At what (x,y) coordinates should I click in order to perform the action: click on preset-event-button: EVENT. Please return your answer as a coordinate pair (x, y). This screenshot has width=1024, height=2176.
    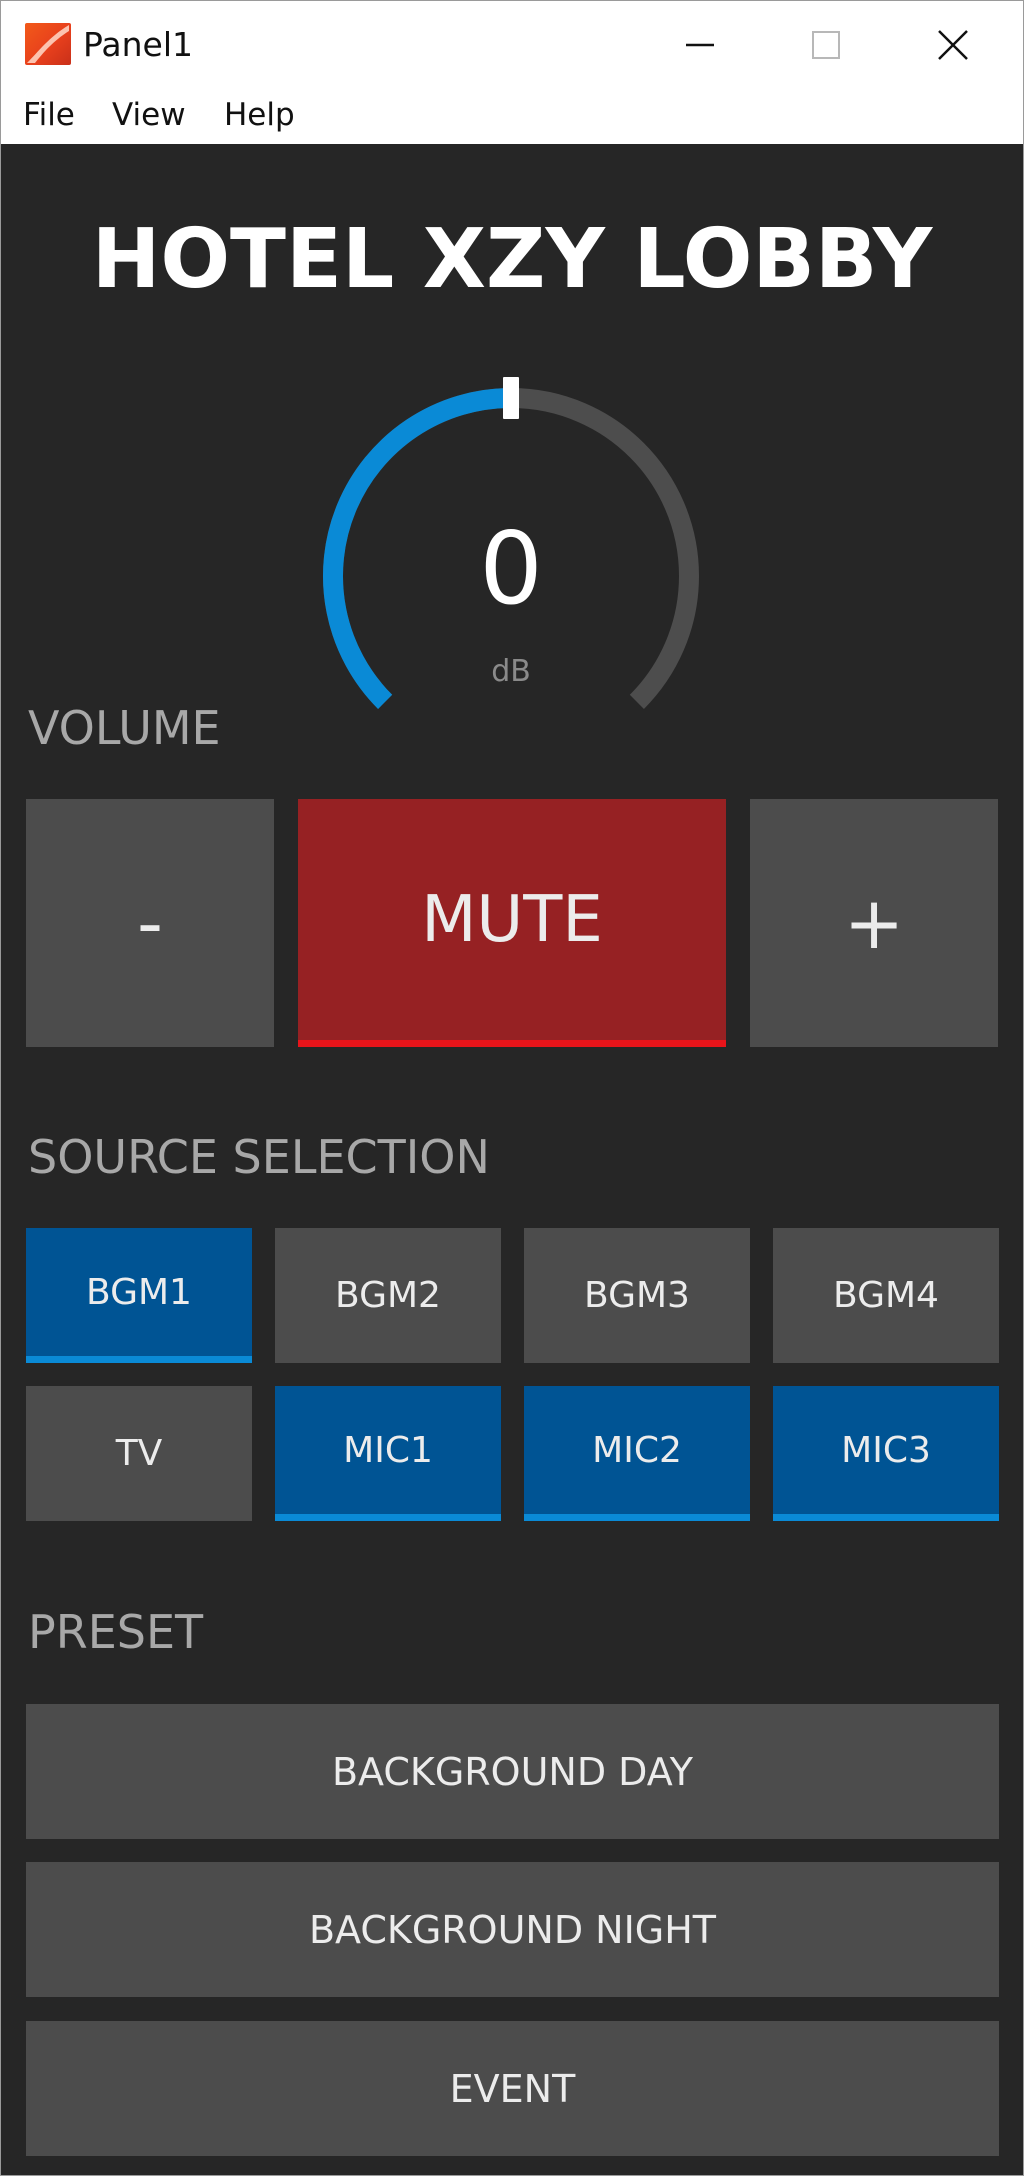
    Looking at the image, I should click on (512, 2088).